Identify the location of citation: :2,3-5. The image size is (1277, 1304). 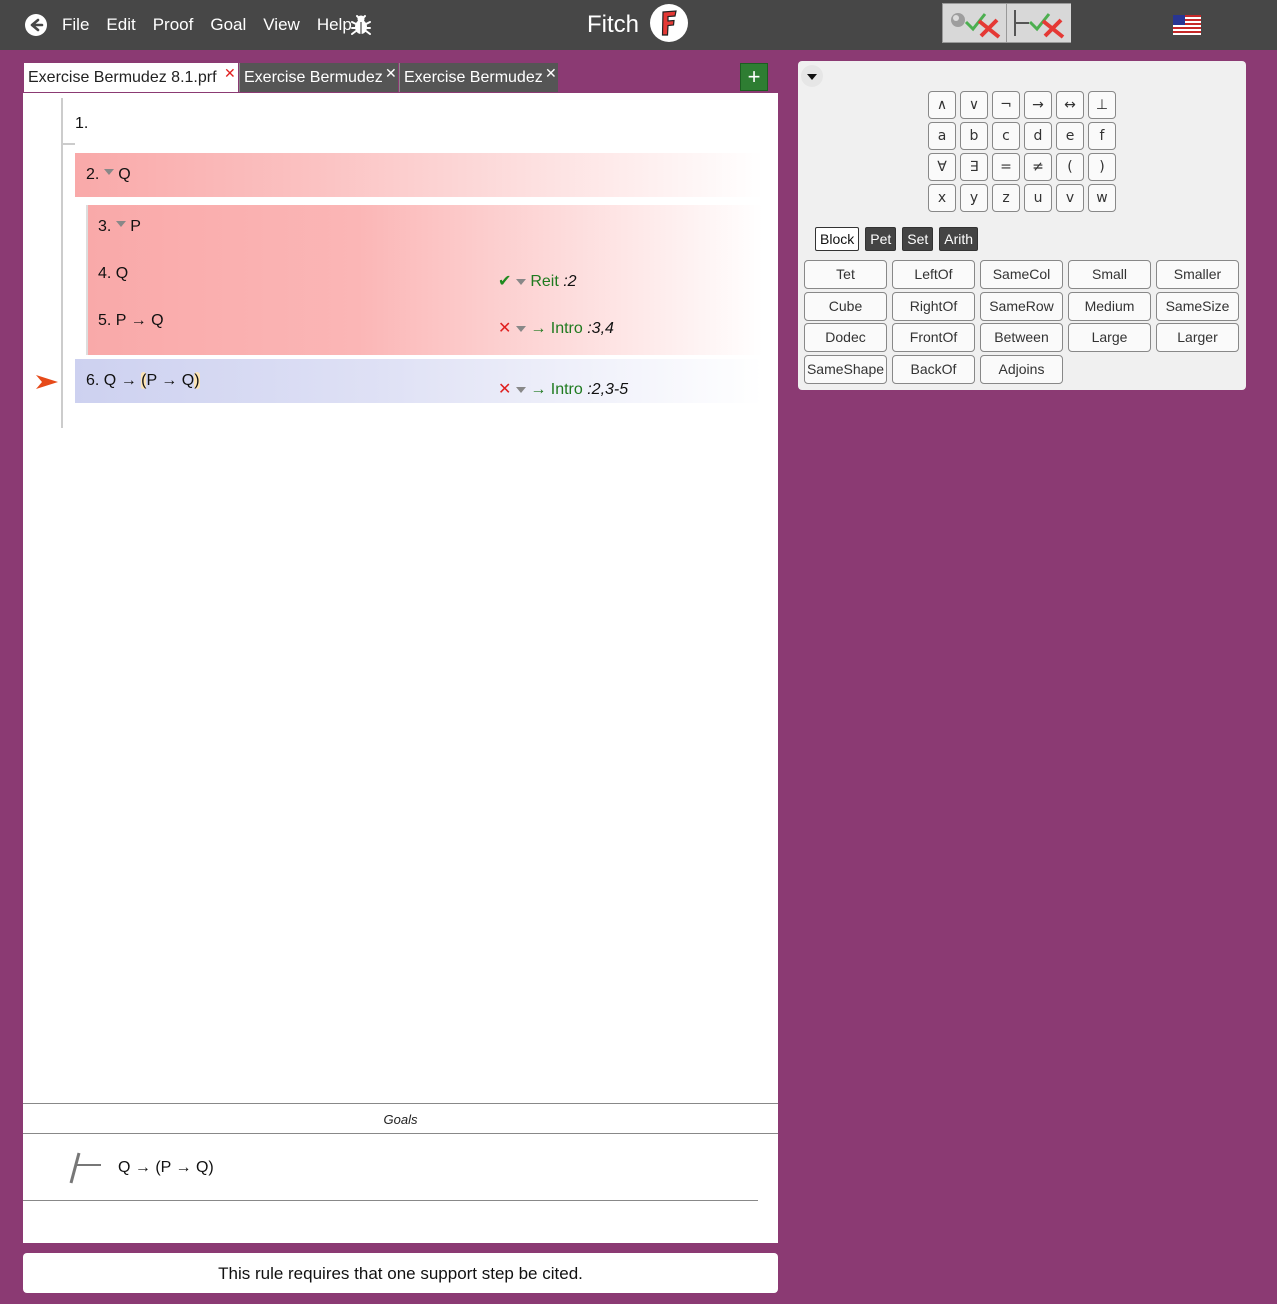
(607, 389).